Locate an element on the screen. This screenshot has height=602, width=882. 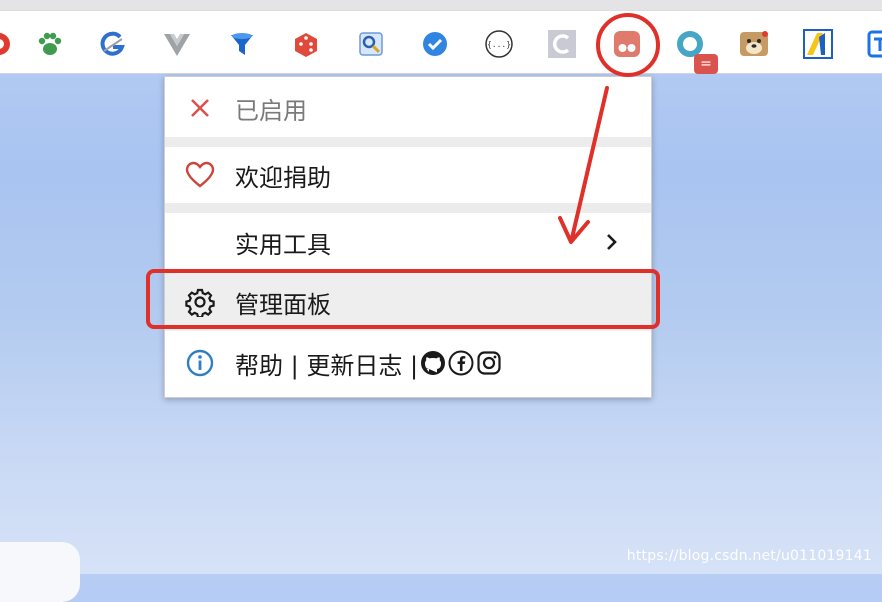
help-changelog-label: 帮助 | 更新日志 | is located at coordinates (326, 363).